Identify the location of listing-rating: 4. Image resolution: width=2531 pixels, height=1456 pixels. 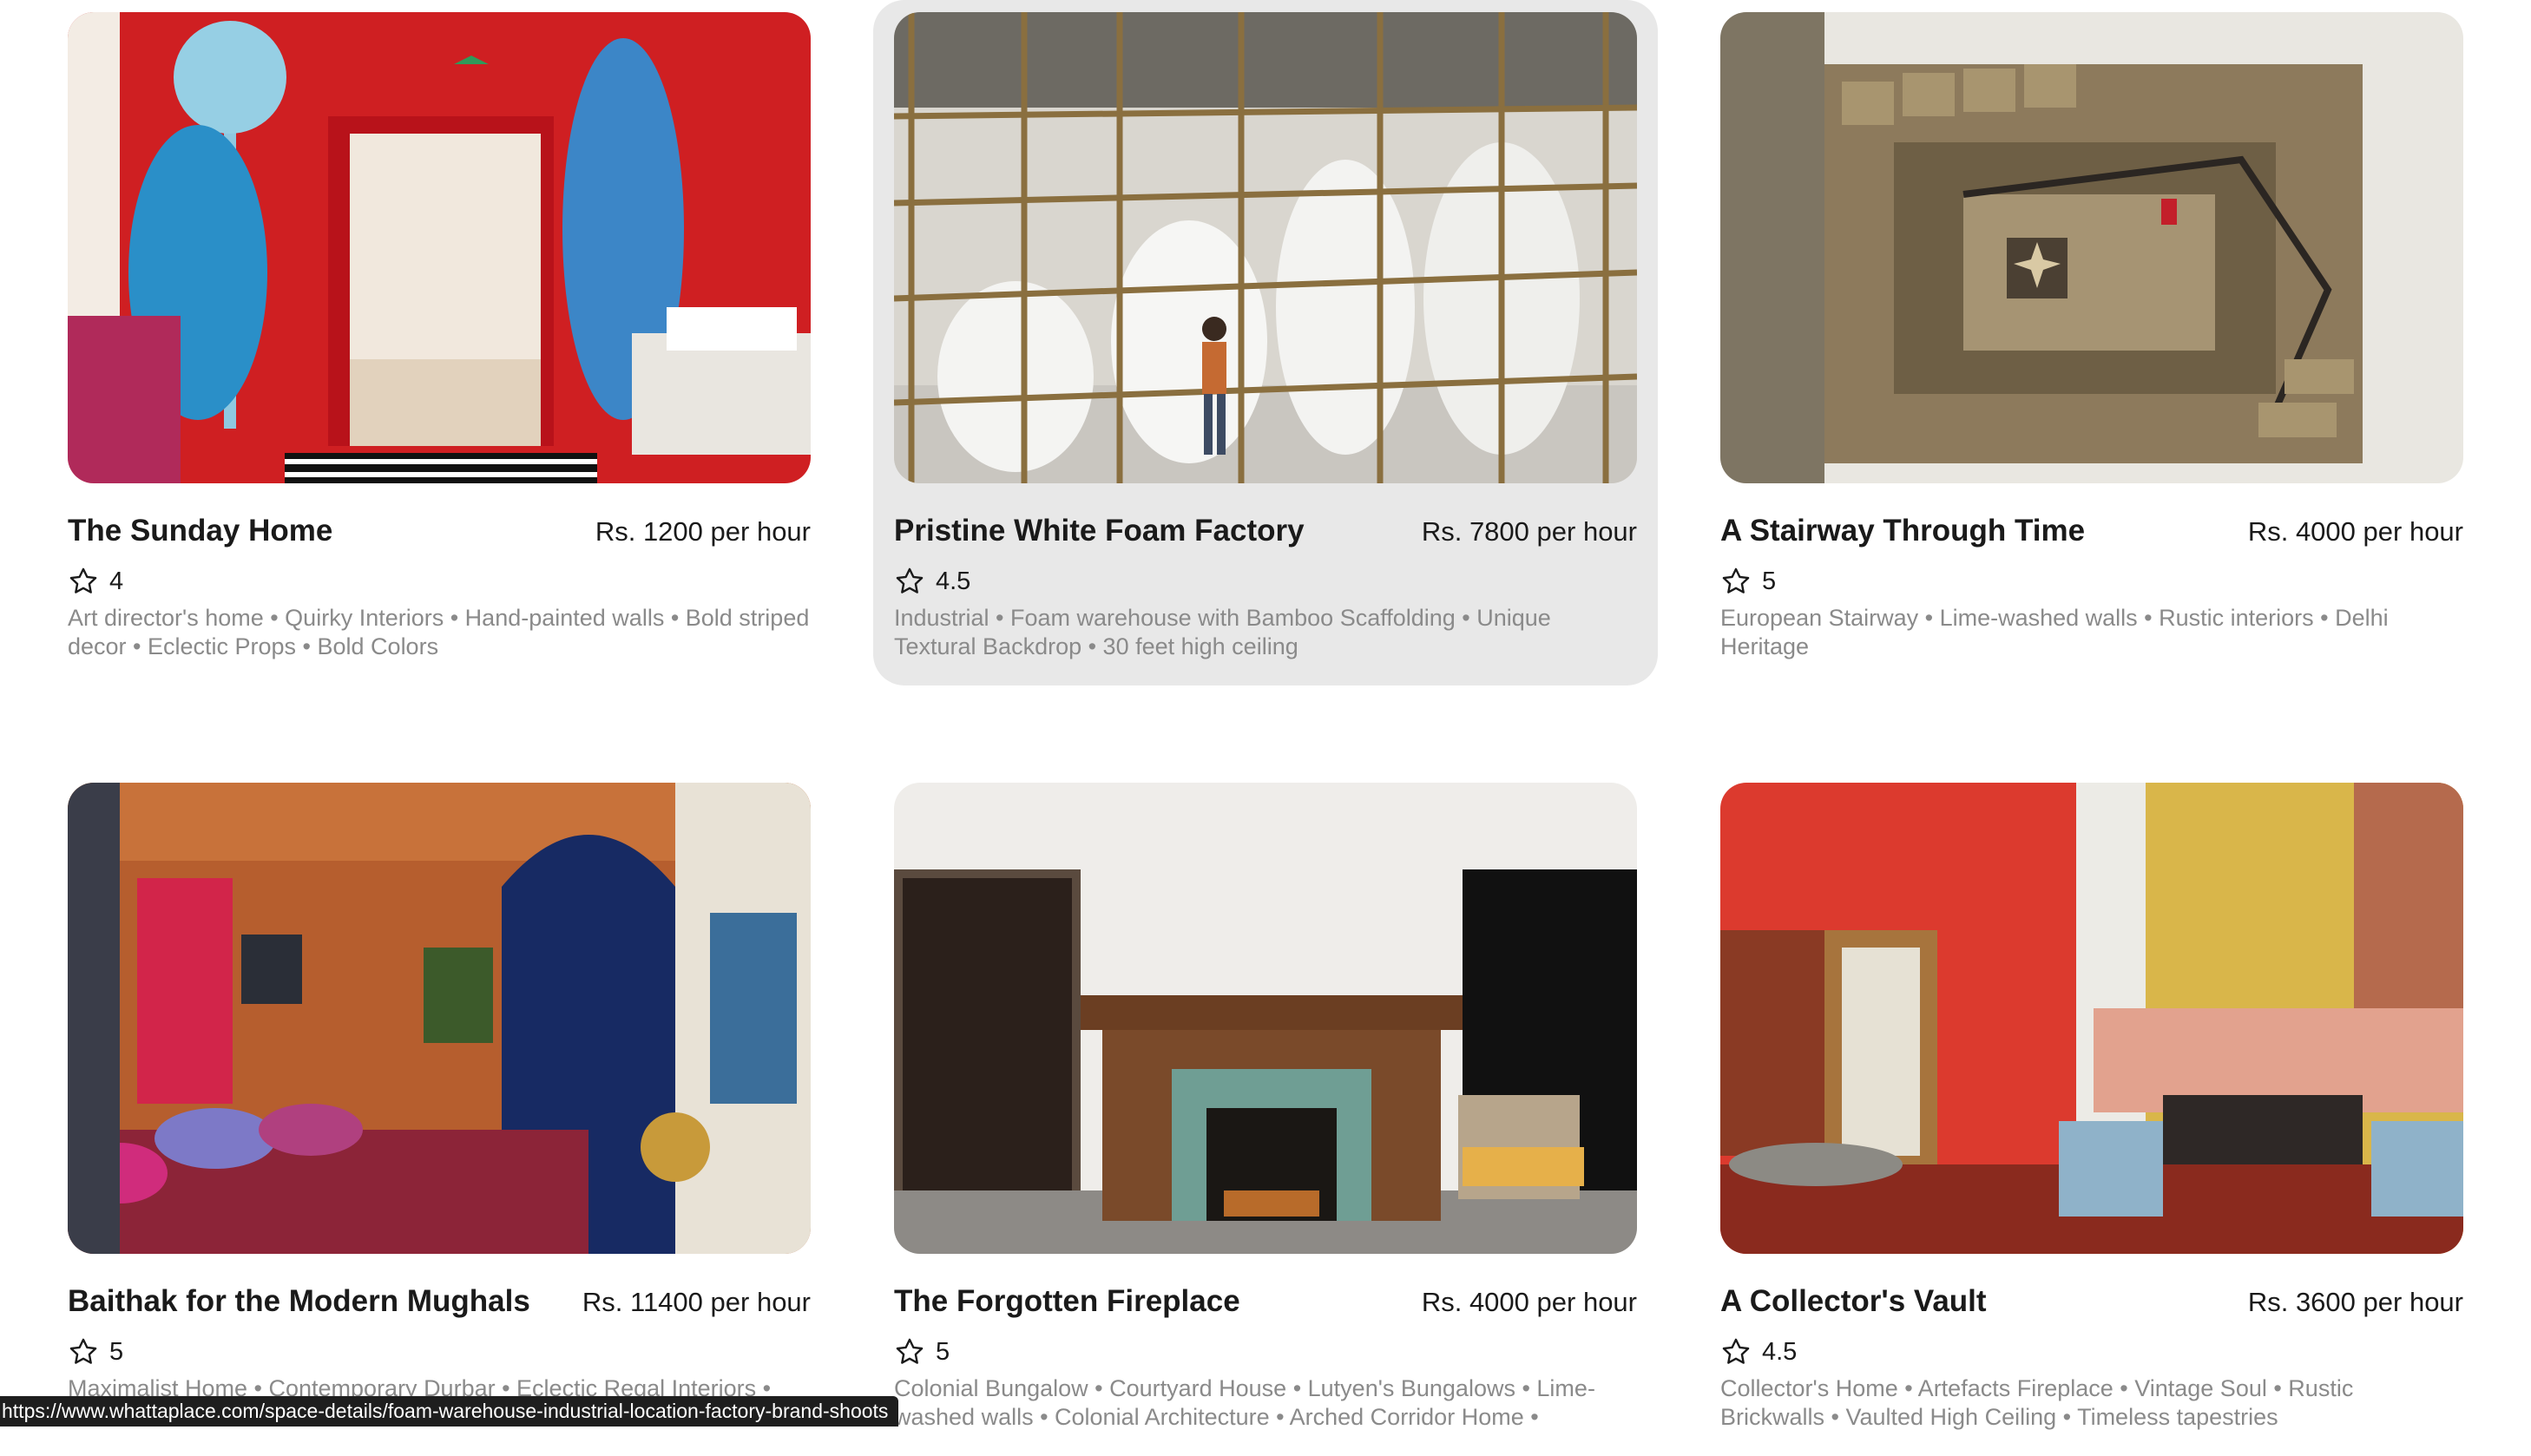
(95, 581).